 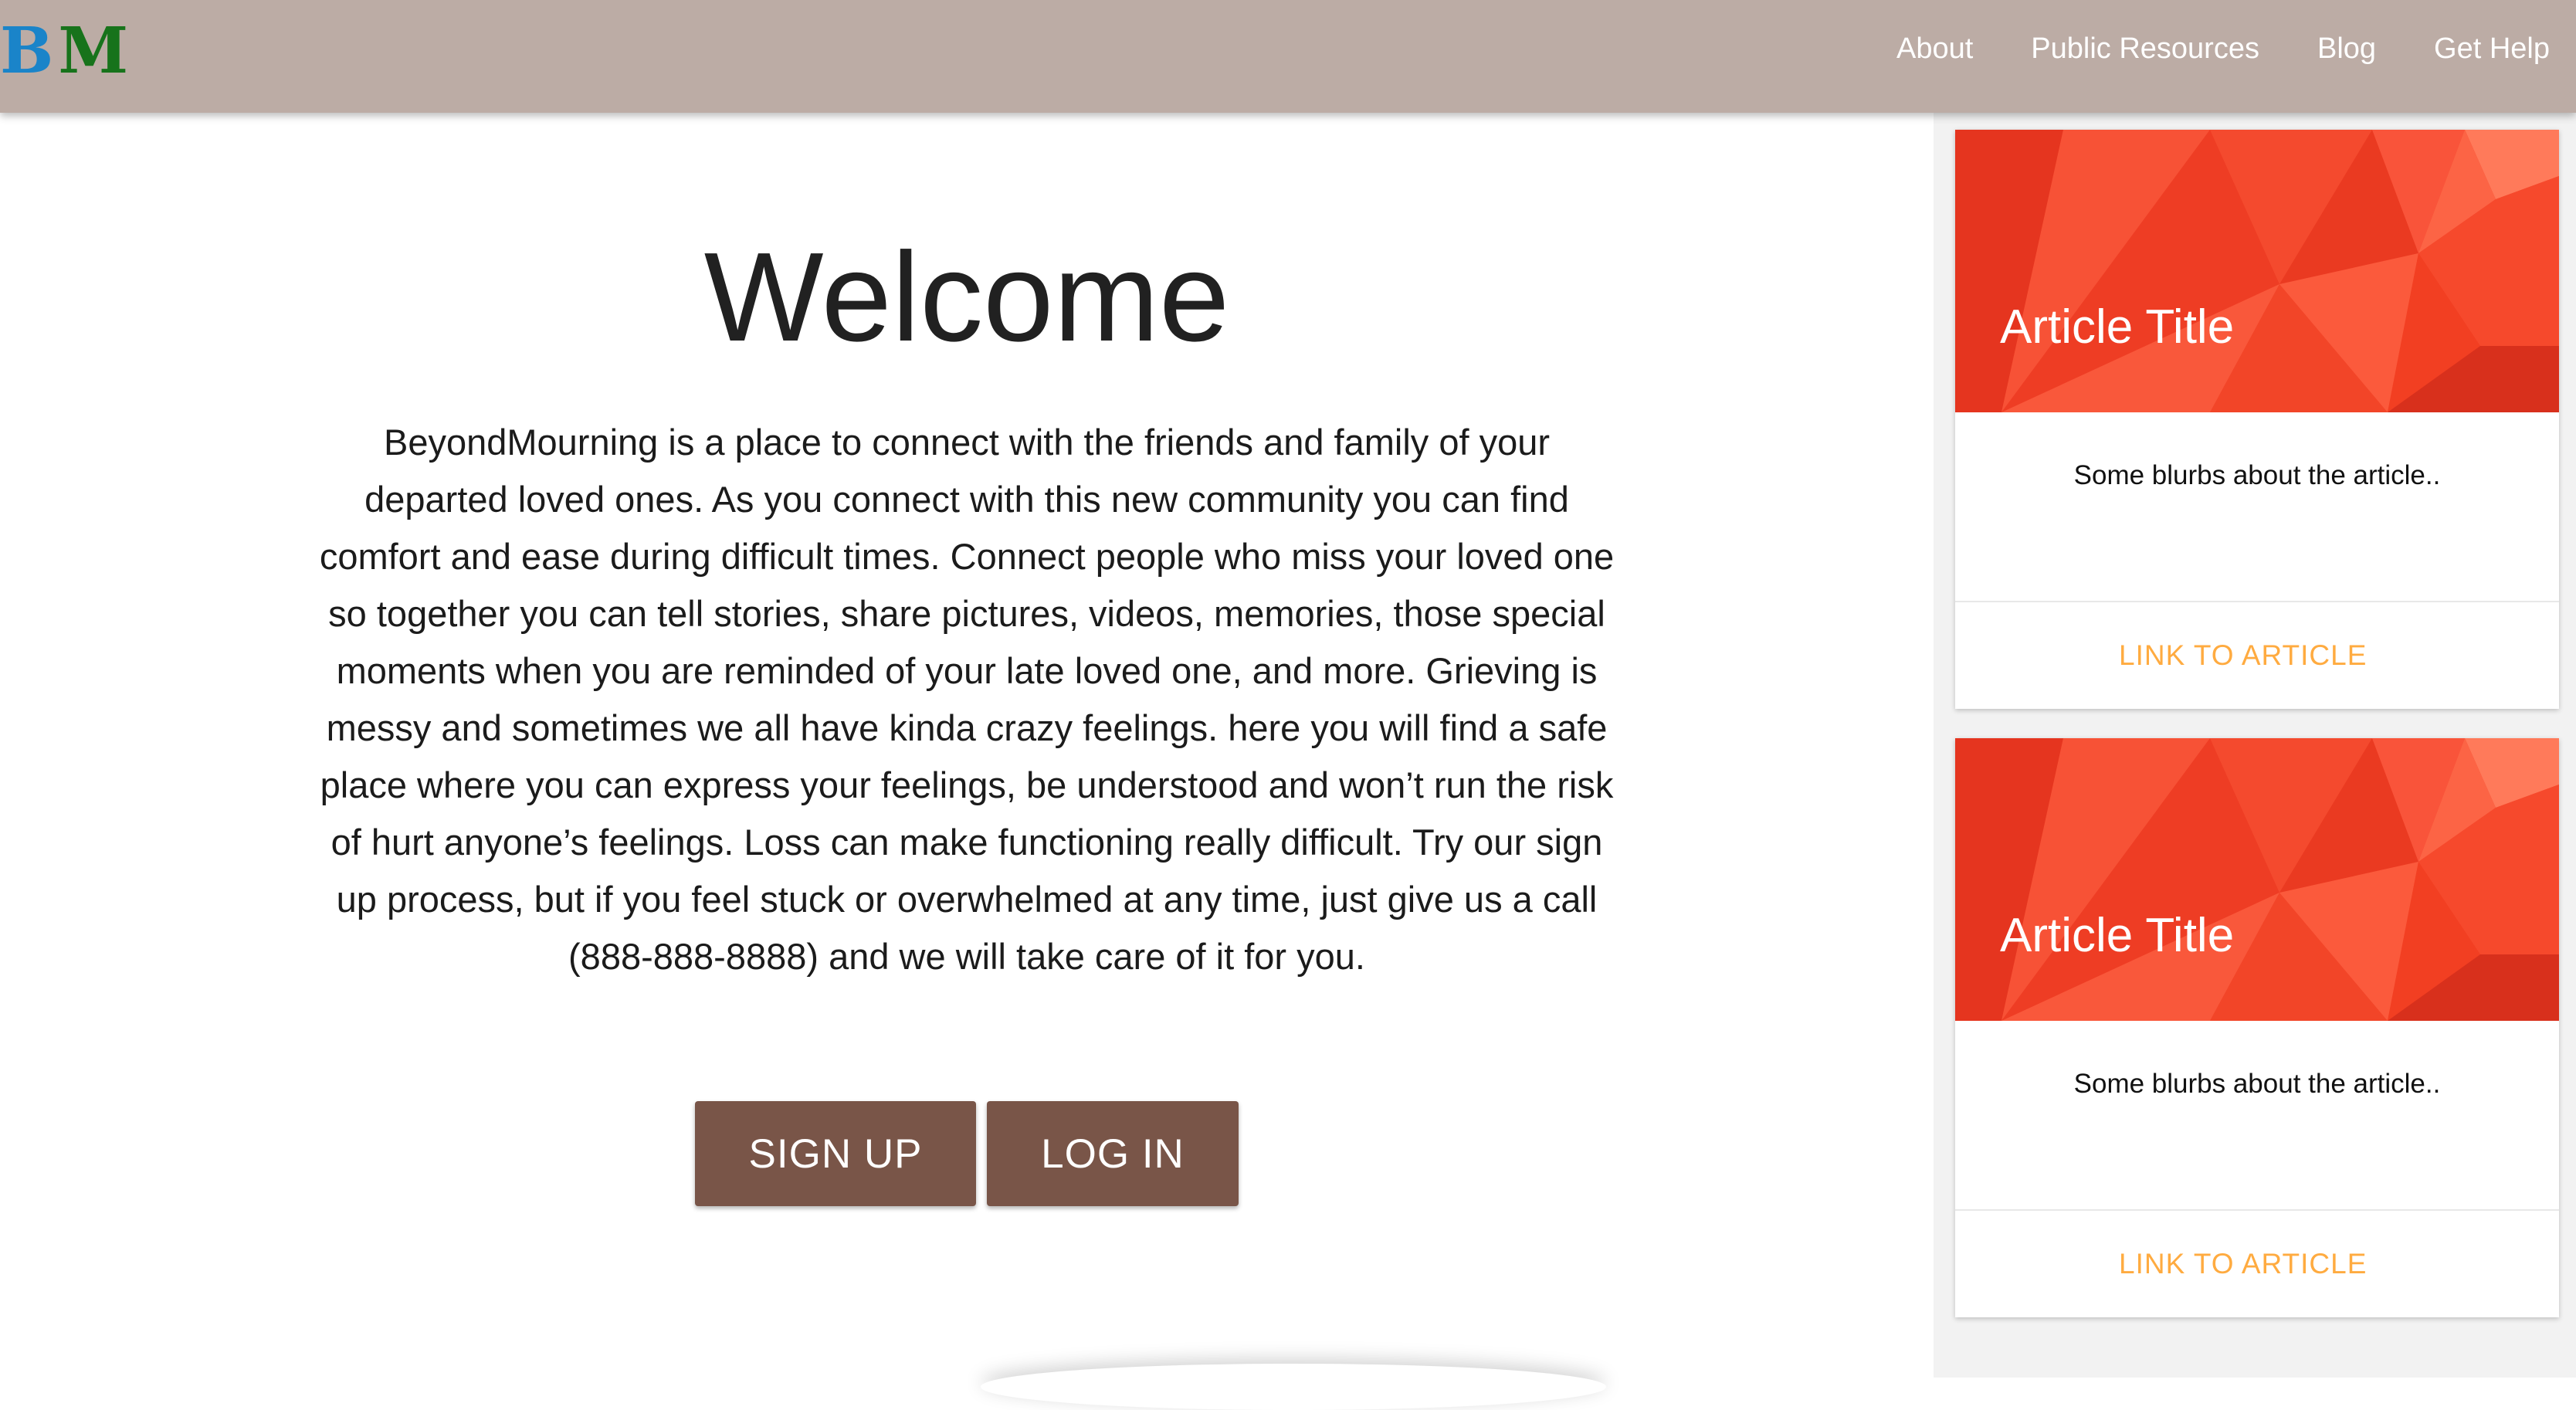 I want to click on nav-link-about: About, so click(x=1934, y=49).